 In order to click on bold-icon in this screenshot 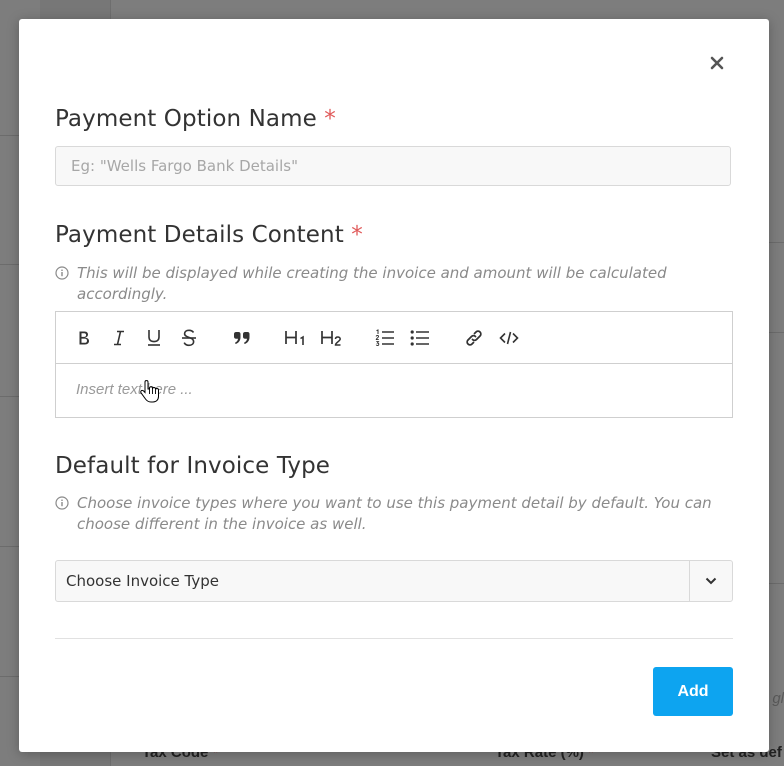, I will do `click(84, 338)`.